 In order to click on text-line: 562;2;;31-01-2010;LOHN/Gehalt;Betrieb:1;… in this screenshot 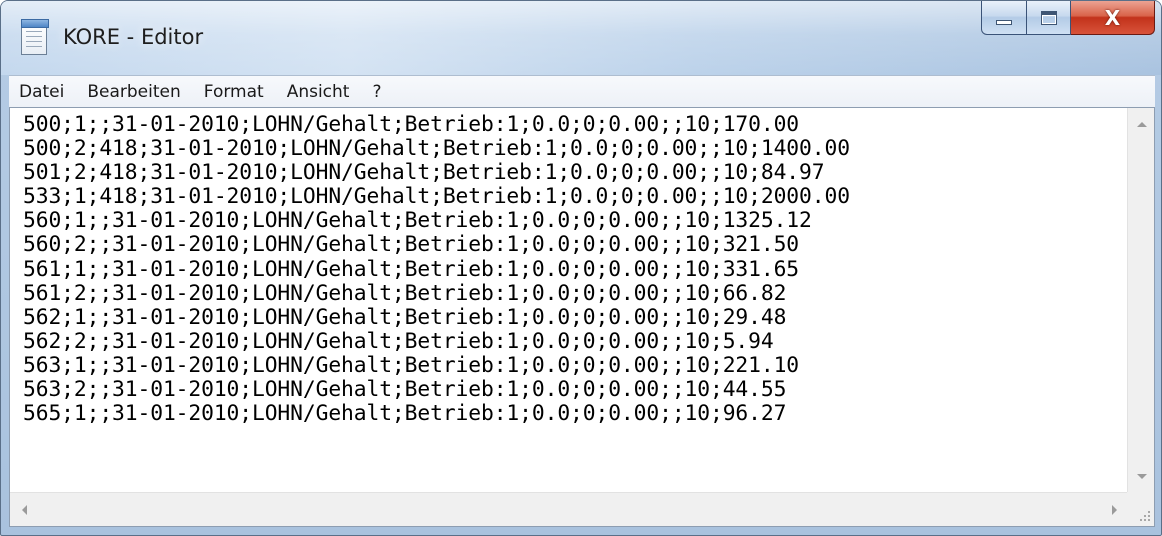, I will do `click(398, 341)`.